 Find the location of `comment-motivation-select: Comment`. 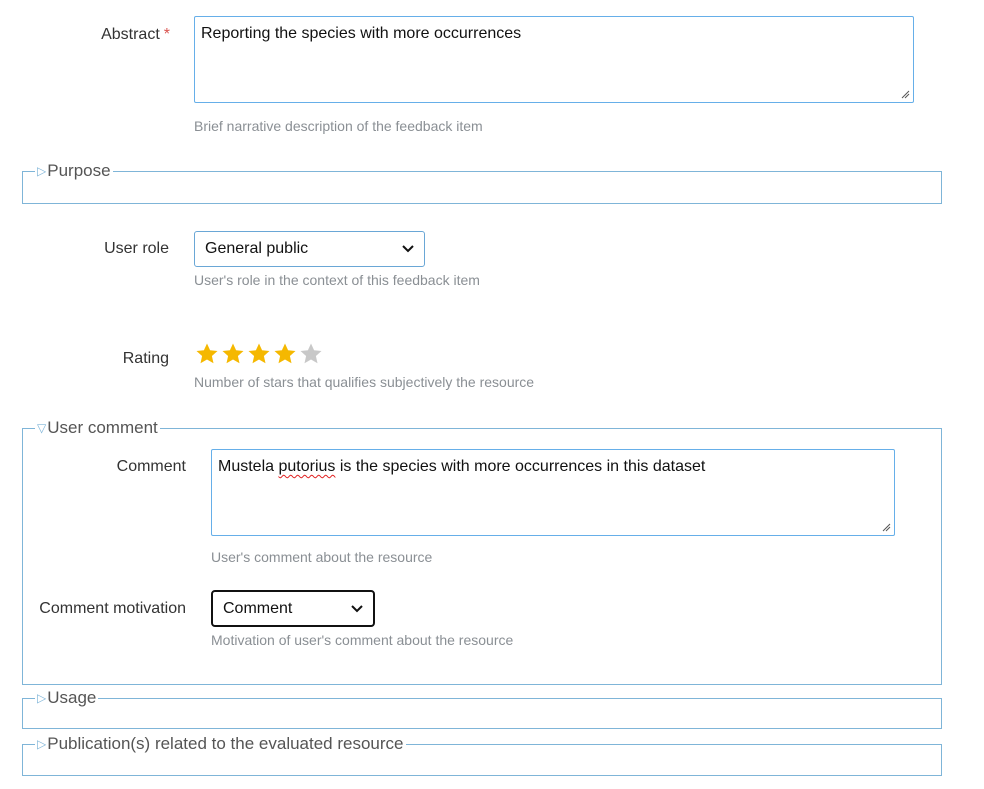

comment-motivation-select: Comment is located at coordinates (293, 608).